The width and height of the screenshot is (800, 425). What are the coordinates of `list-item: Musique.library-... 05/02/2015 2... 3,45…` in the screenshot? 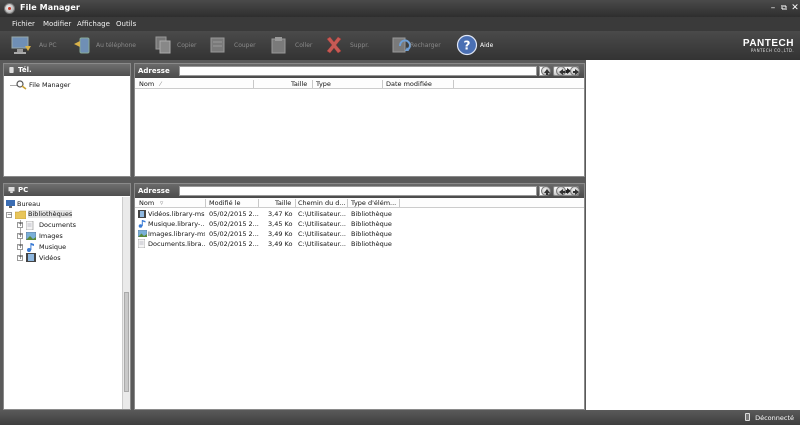 It's located at (359, 224).